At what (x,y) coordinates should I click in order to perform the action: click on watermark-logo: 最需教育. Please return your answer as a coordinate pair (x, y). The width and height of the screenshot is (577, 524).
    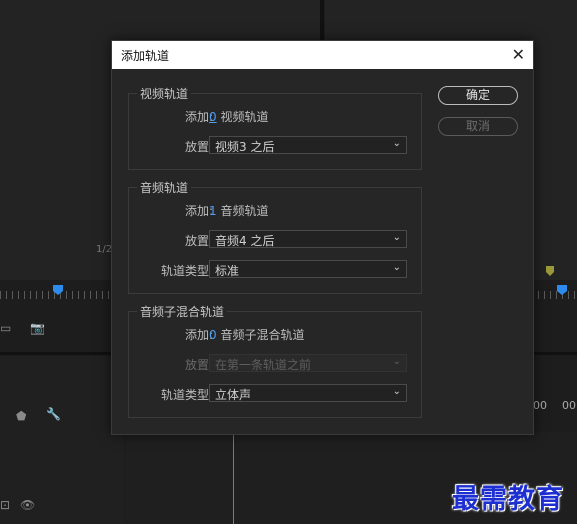
    Looking at the image, I should click on (508, 499).